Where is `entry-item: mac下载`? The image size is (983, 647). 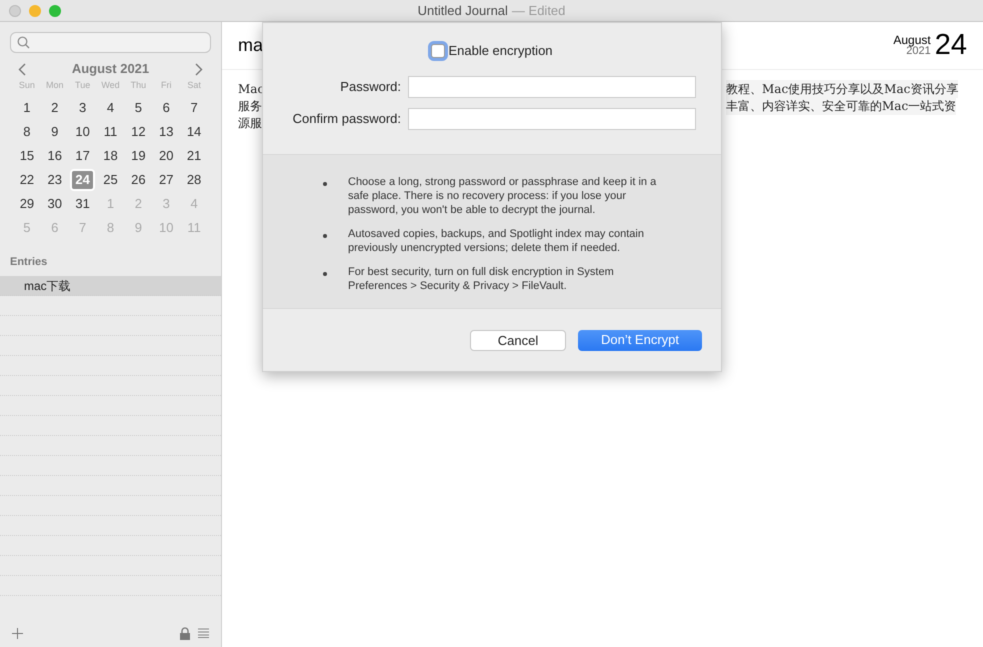 entry-item: mac下载 is located at coordinates (110, 286).